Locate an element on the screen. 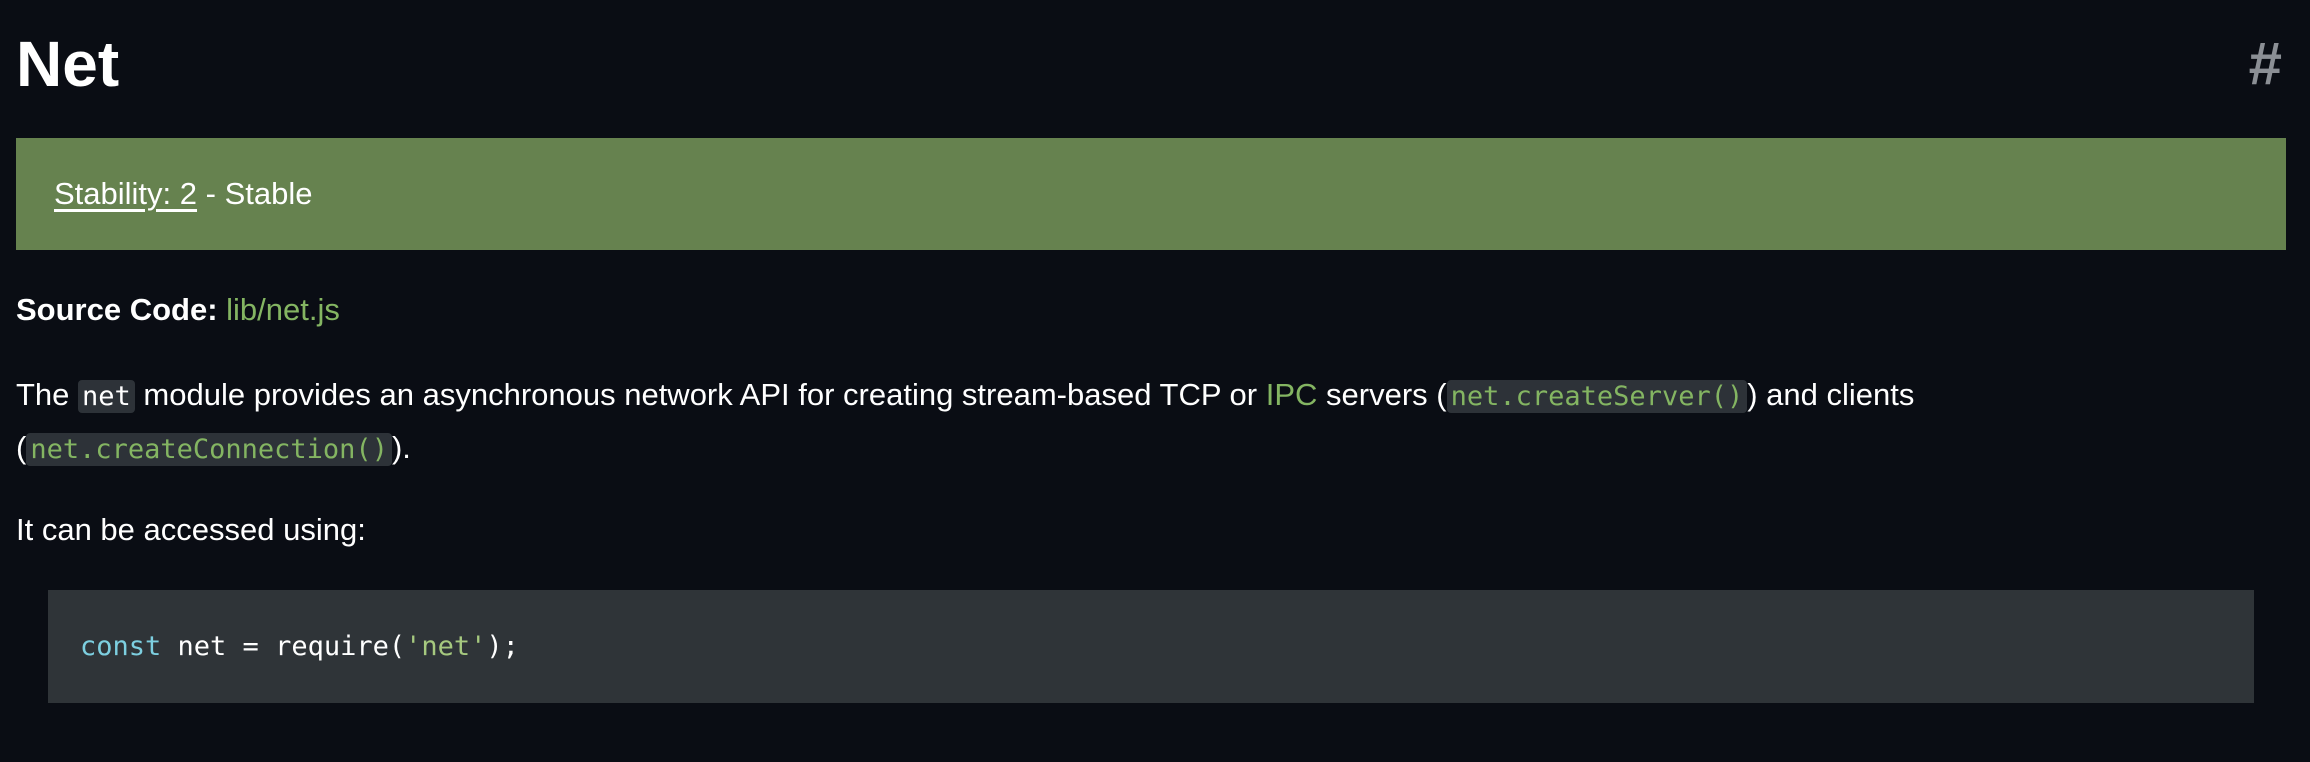 This screenshot has width=2310, height=762. section-header: Net # is located at coordinates (1155, 64).